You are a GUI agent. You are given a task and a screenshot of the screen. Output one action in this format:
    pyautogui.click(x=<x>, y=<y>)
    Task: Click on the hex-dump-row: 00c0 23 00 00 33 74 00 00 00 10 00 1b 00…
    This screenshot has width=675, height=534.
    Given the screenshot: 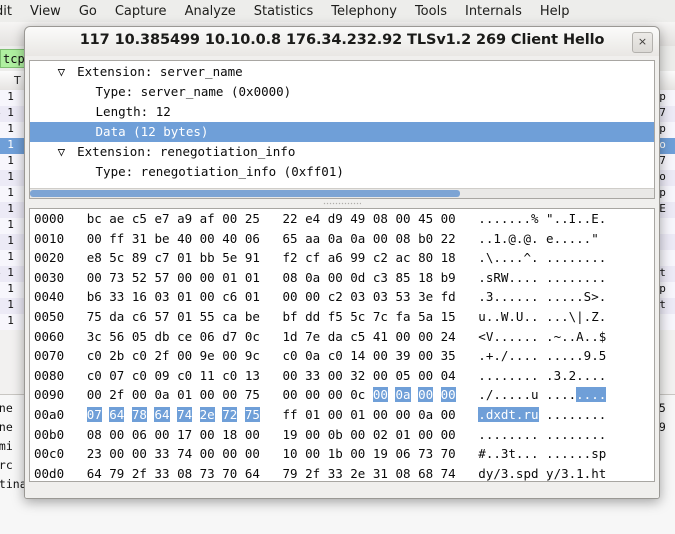 What is the action you would take?
    pyautogui.click(x=342, y=454)
    